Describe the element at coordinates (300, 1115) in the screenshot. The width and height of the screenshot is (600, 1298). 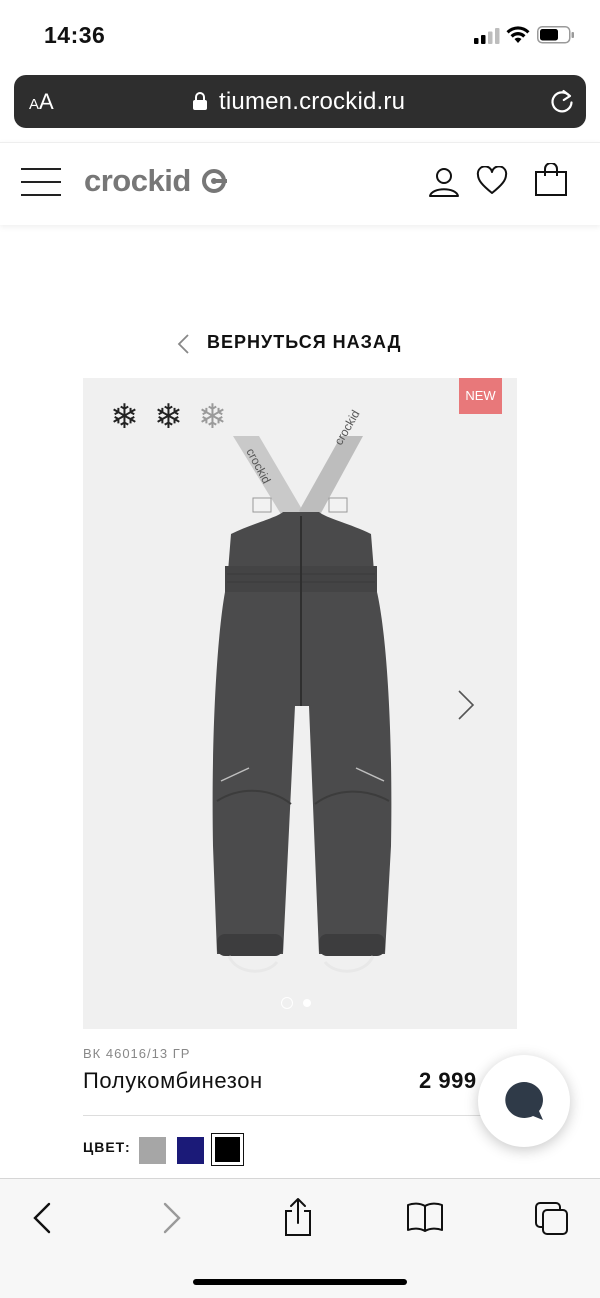
I see `divider` at that location.